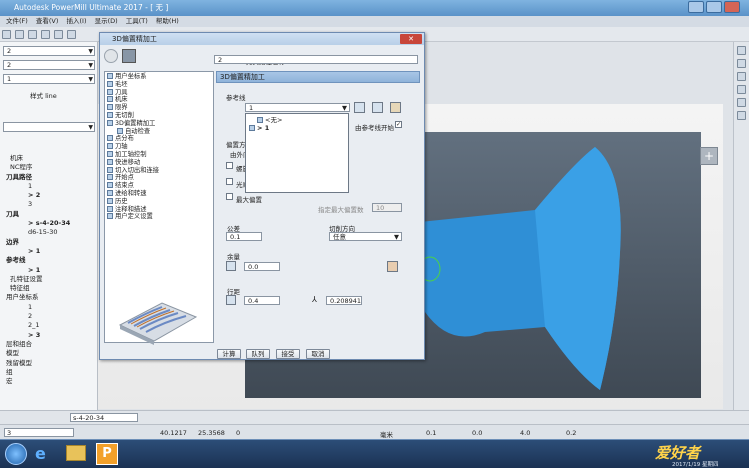  I want to click on tree-item-axis-control: 加工轴控制, so click(159, 154).